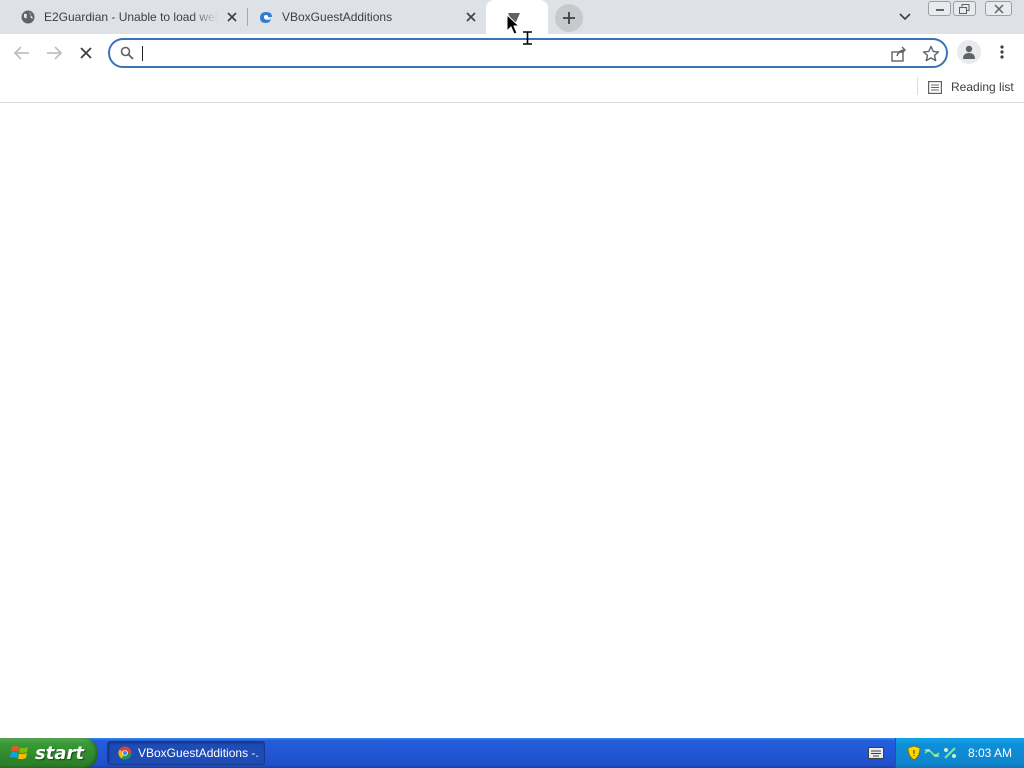 The width and height of the screenshot is (1024, 768). Describe the element at coordinates (931, 54) in the screenshot. I see `bookmark-star-icon` at that location.